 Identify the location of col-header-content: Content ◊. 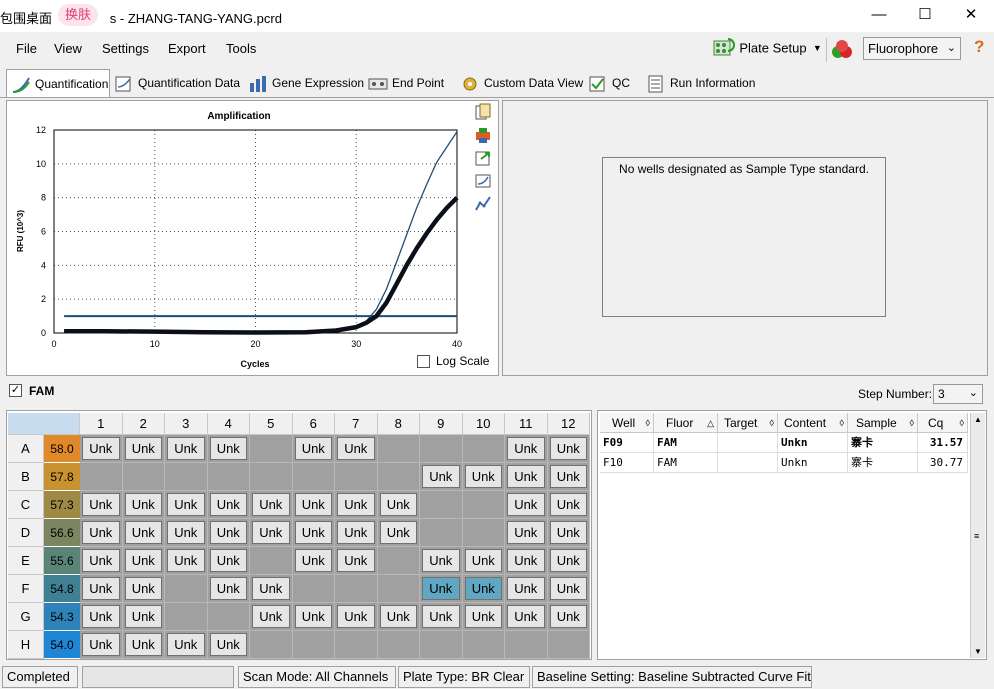
(813, 423).